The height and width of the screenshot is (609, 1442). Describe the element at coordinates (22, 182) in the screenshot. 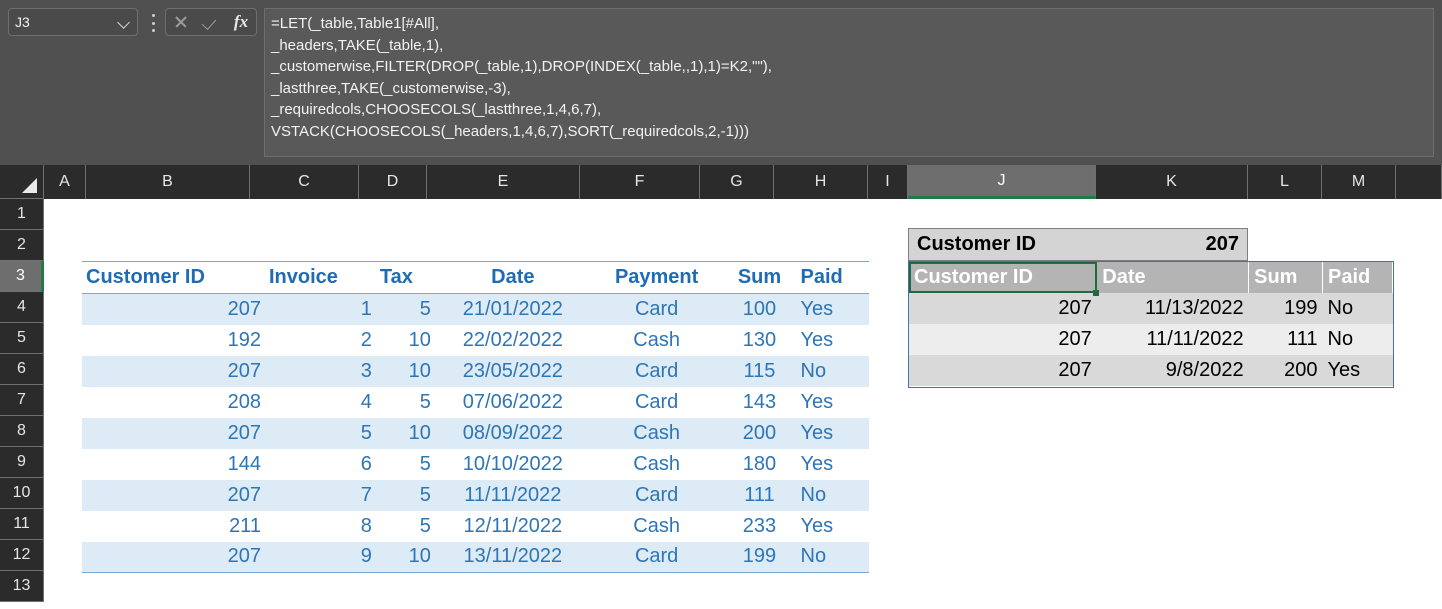

I see `select-all-corner-icon` at that location.